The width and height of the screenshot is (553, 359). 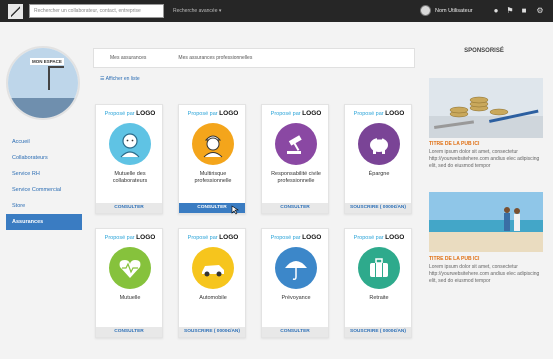 What do you see at coordinates (197, 11) in the screenshot?
I see `advanced-search-link: Recherche avancée ▾` at bounding box center [197, 11].